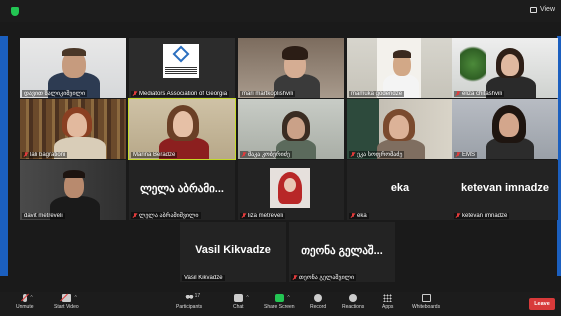  I want to click on participant-tile: liza metreveli, so click(291, 190).